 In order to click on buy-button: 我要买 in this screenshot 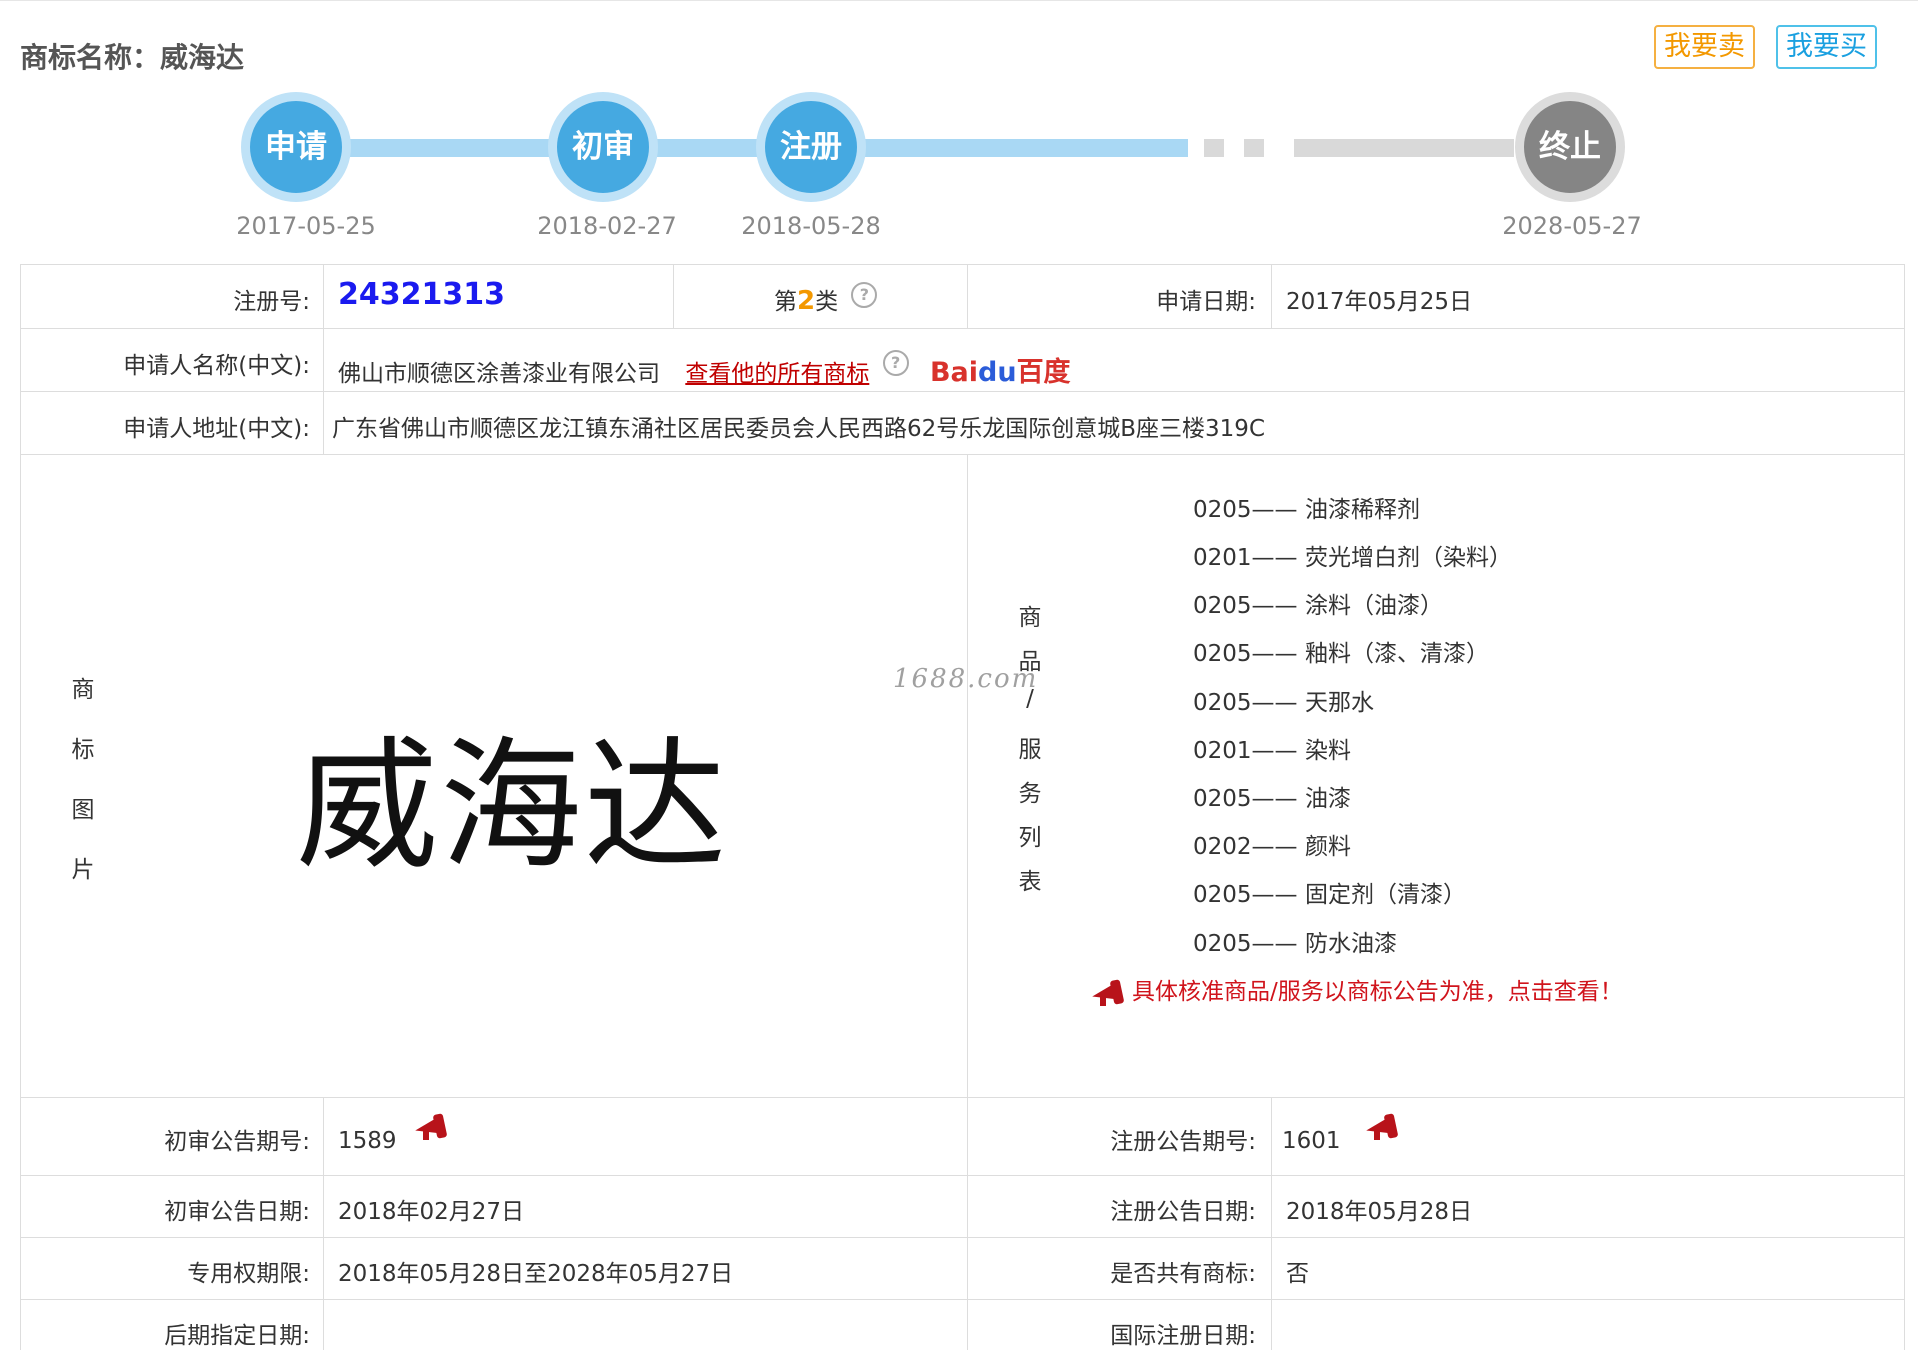, I will do `click(1826, 47)`.